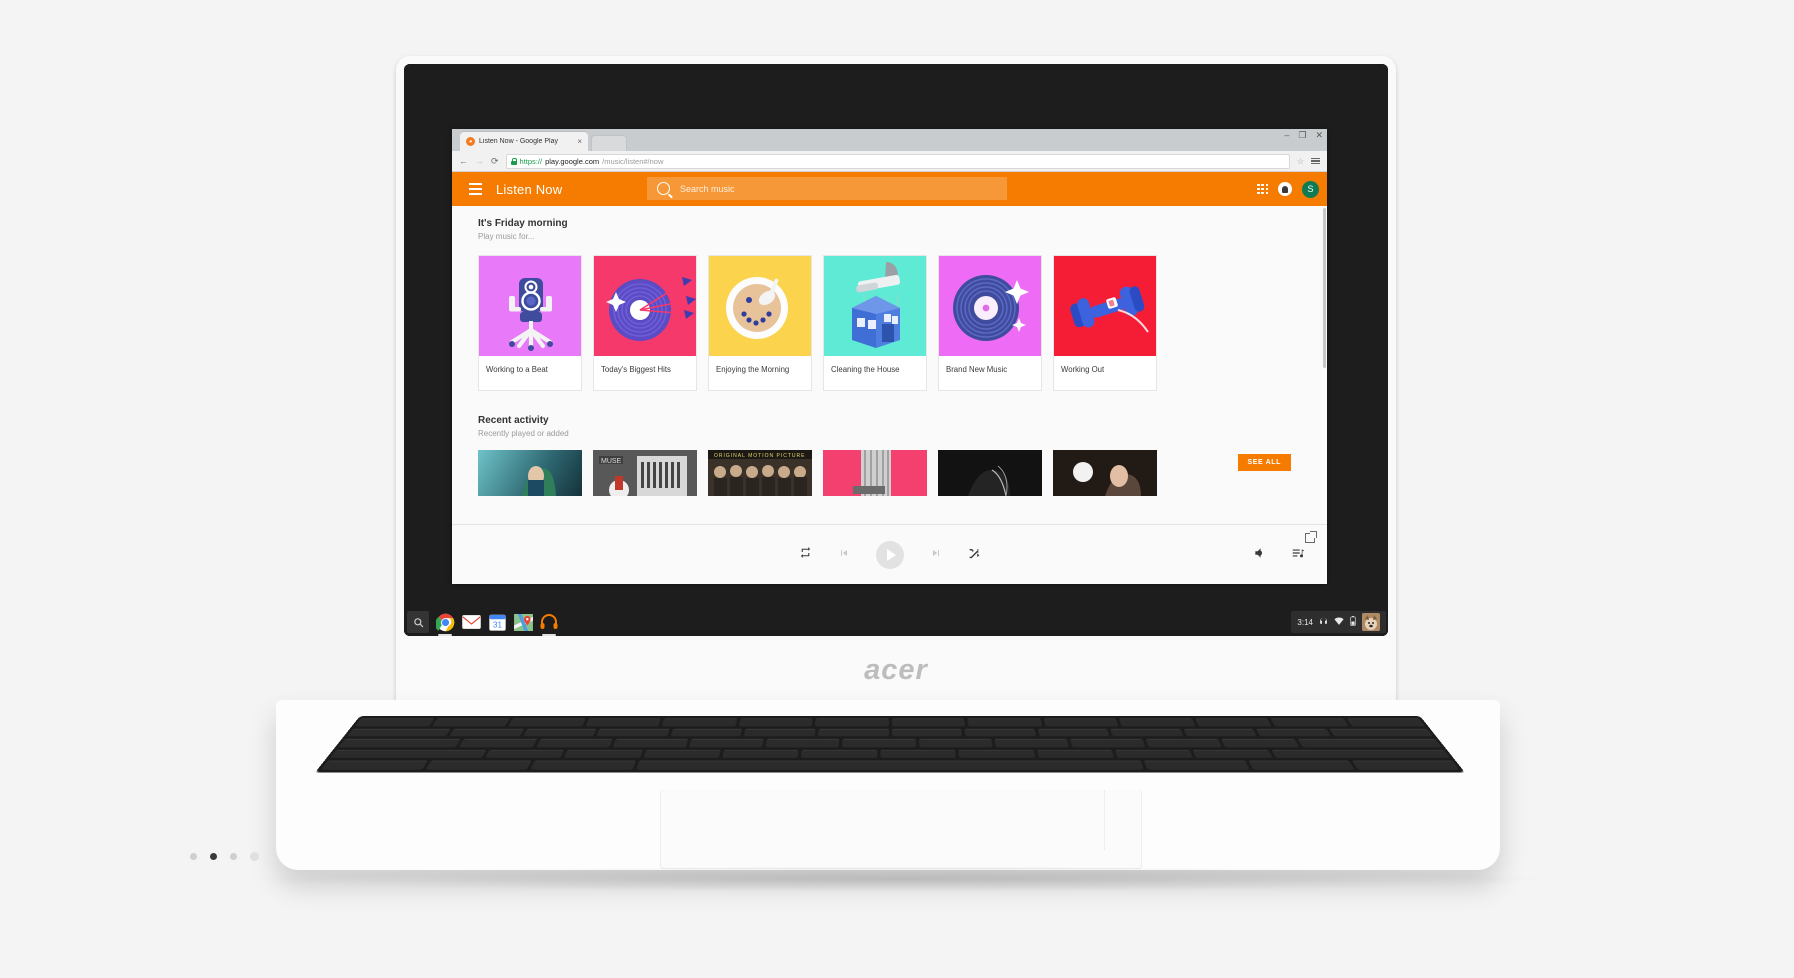  What do you see at coordinates (1105, 323) in the screenshot?
I see `mood-card: Working Out` at bounding box center [1105, 323].